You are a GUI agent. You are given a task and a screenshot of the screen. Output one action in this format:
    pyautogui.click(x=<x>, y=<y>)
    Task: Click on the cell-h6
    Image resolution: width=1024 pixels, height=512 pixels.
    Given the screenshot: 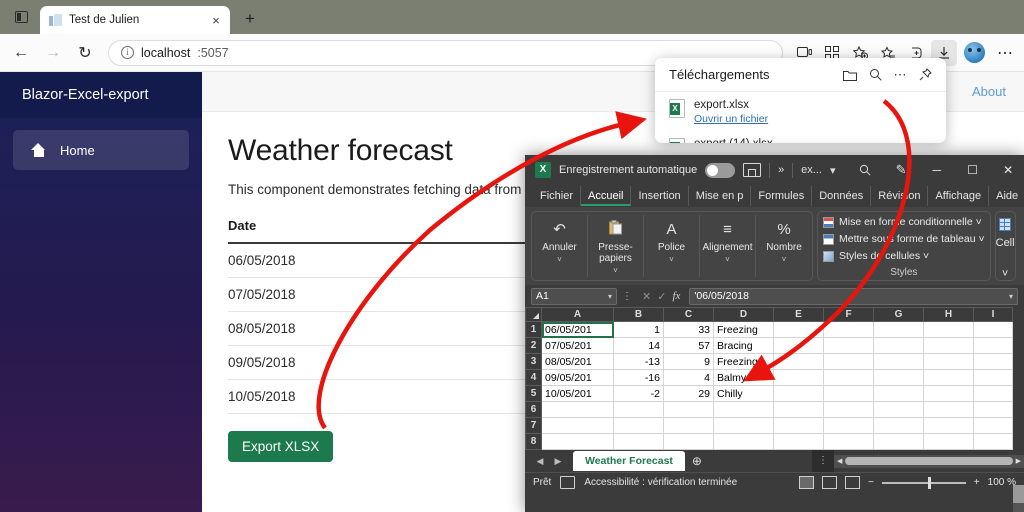 What is the action you would take?
    pyautogui.click(x=948, y=409)
    